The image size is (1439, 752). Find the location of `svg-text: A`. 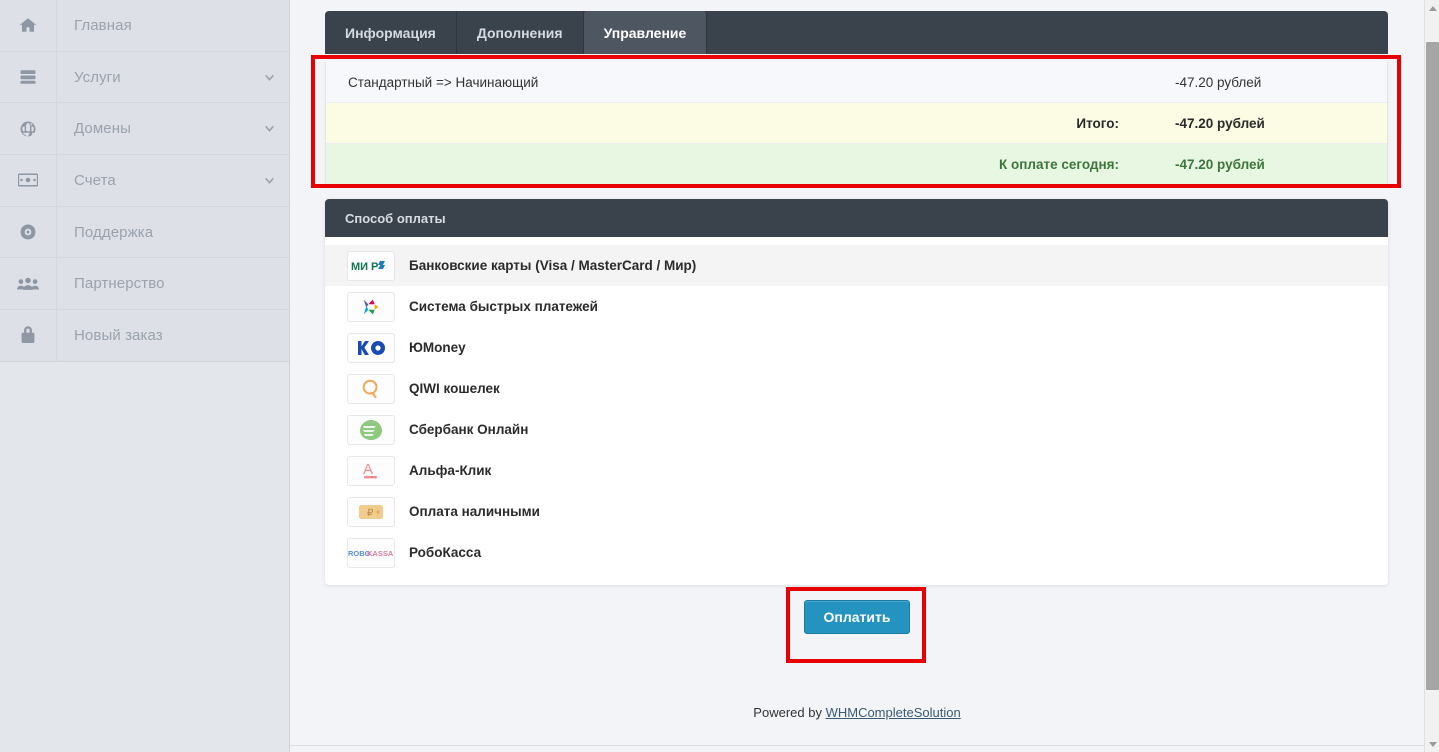

svg-text: A is located at coordinates (368, 469).